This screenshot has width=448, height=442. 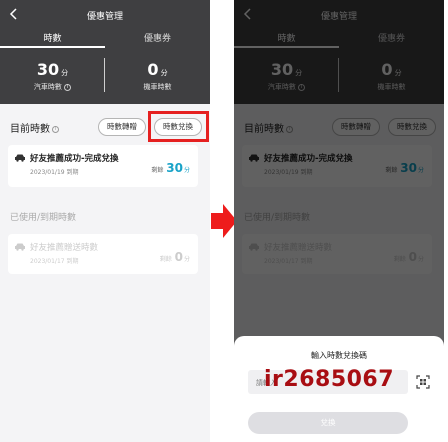 I want to click on used-hours-heading: 已使用/到期時數, so click(x=43, y=218).